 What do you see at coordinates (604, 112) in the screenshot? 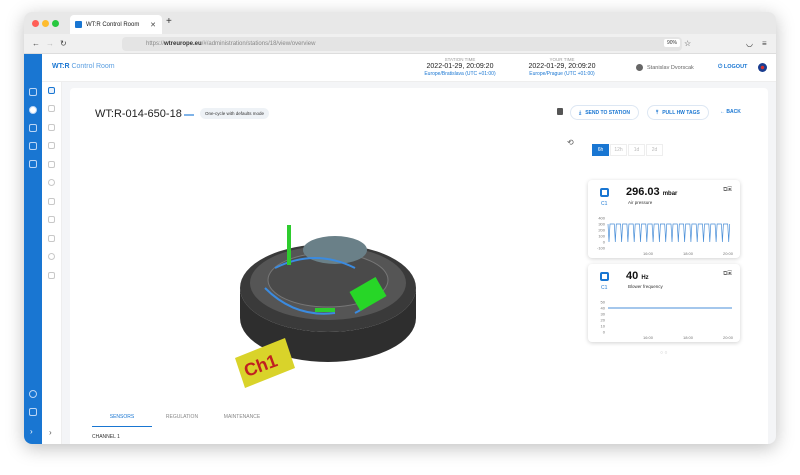
I see `send-to-station-button: ⤓ SEND TO STATION` at bounding box center [604, 112].